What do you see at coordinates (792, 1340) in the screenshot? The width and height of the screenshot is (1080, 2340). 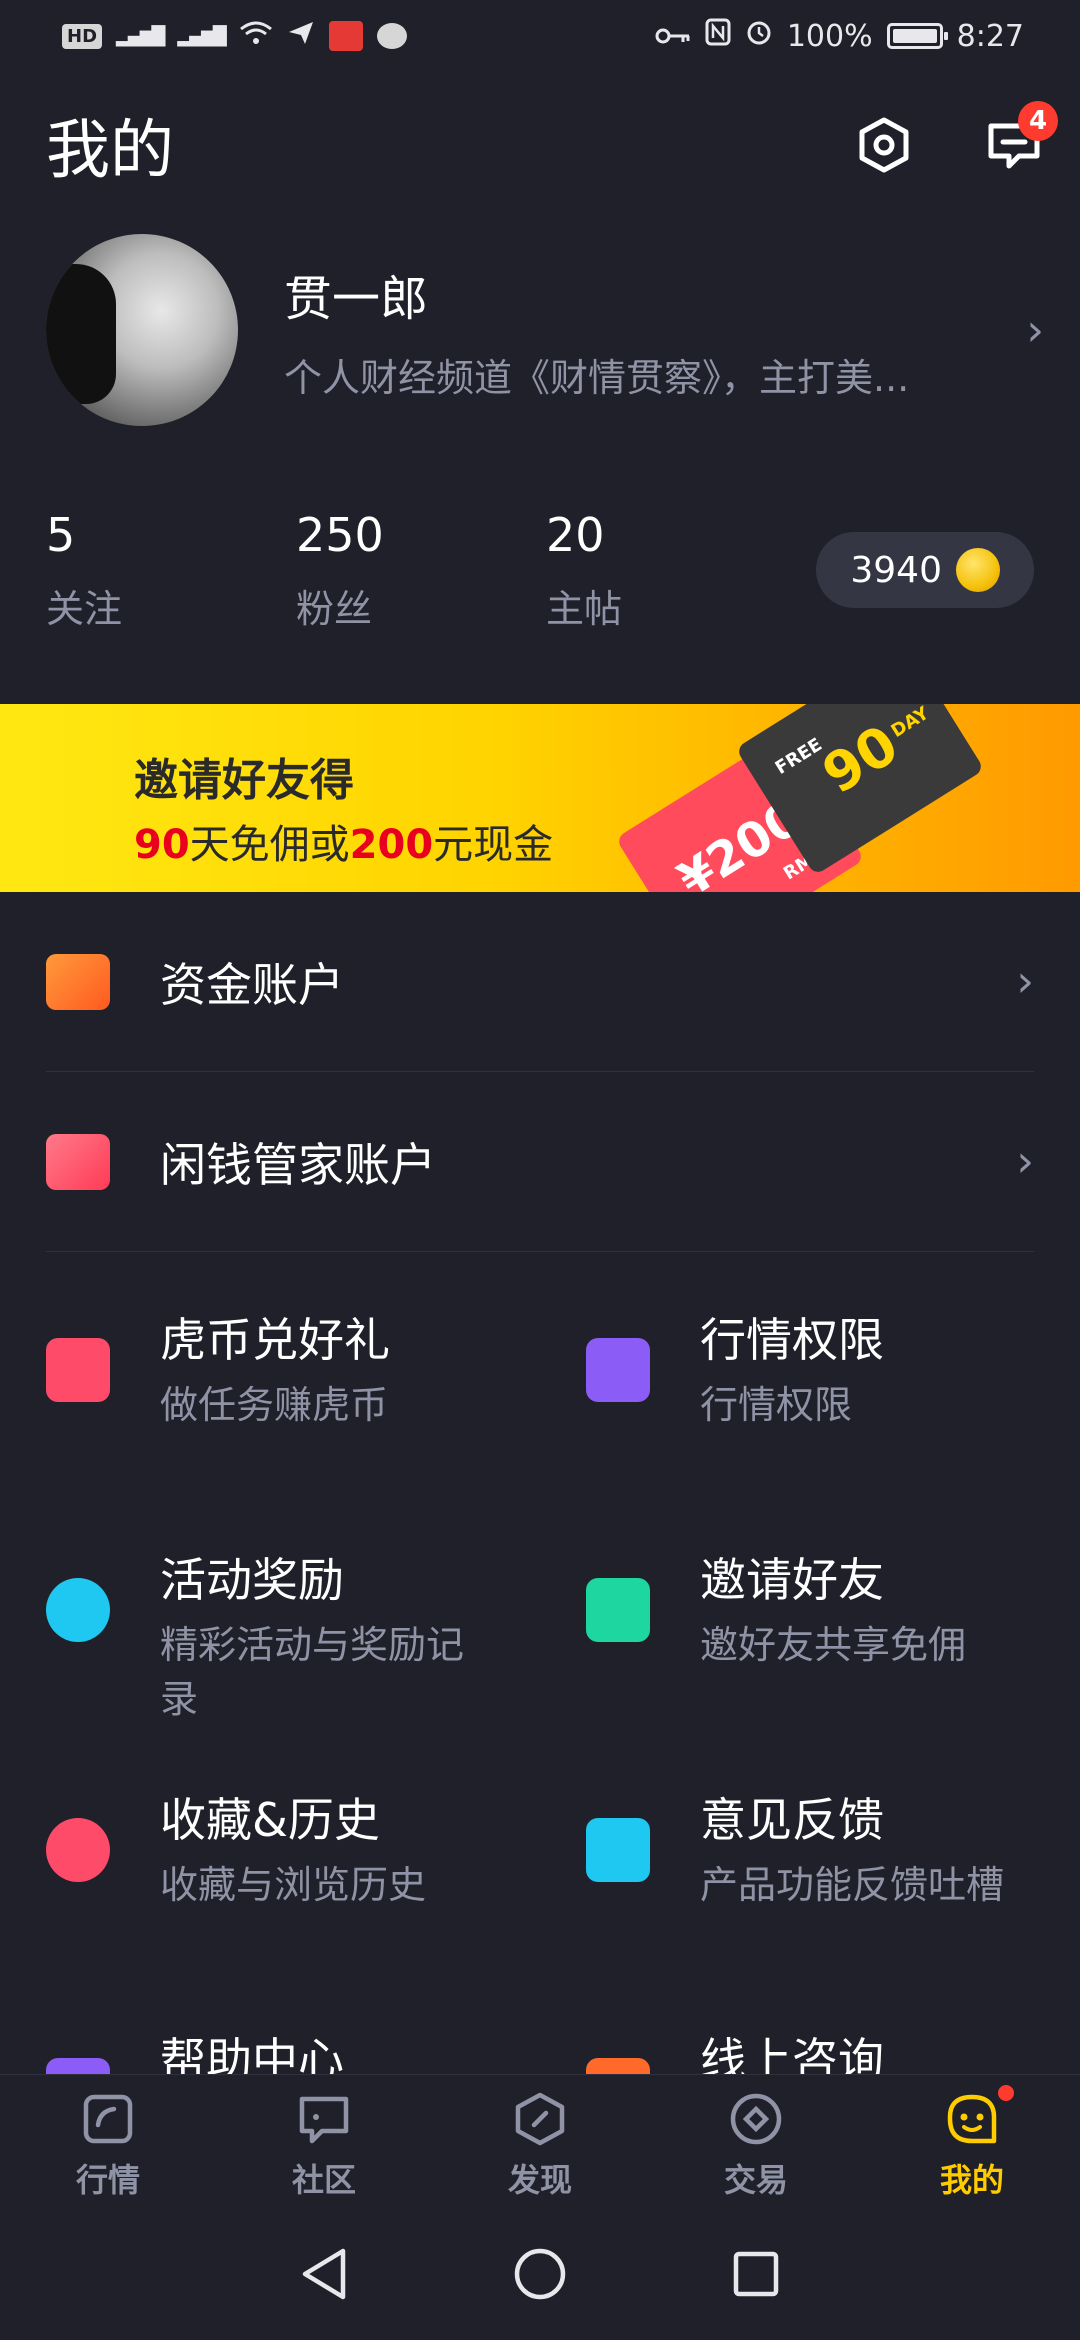 I see `grid-title: 行情权限` at bounding box center [792, 1340].